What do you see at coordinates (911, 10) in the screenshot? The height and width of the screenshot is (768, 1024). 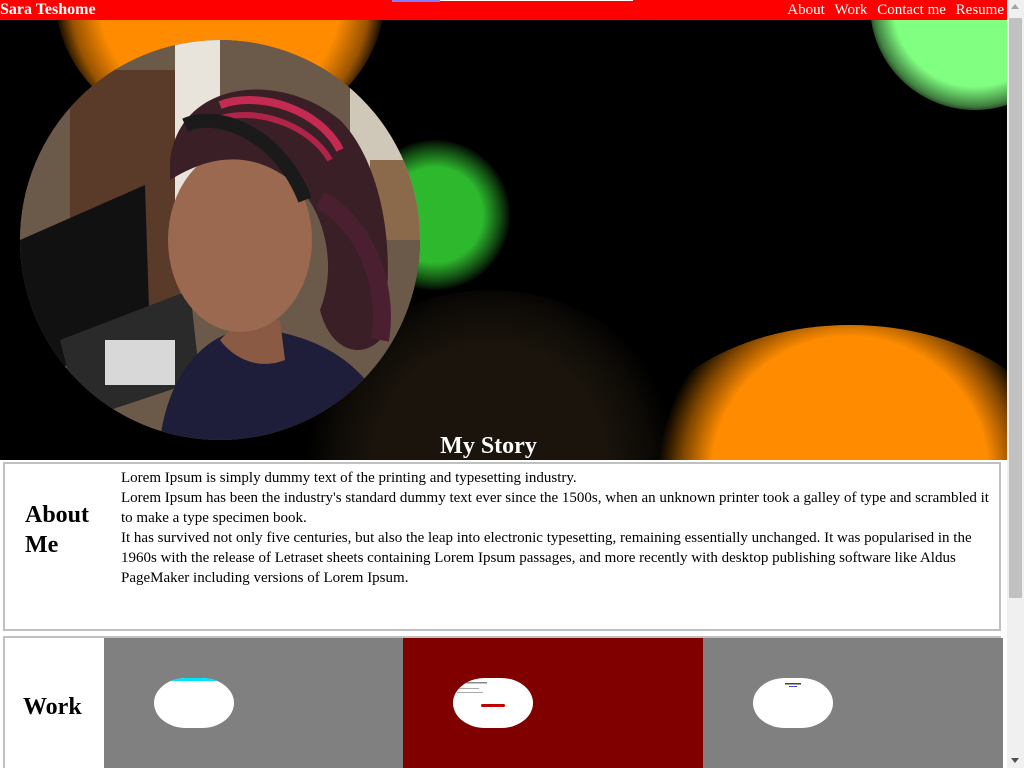 I see `nav-link-contact: Contact me` at bounding box center [911, 10].